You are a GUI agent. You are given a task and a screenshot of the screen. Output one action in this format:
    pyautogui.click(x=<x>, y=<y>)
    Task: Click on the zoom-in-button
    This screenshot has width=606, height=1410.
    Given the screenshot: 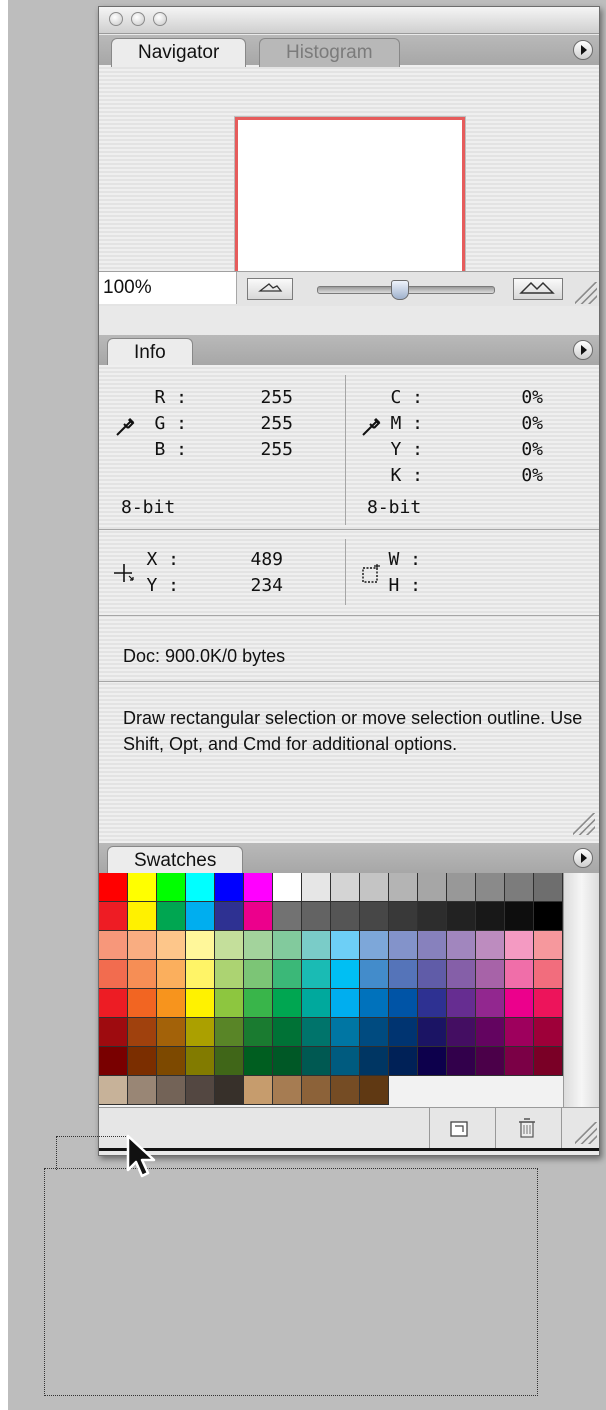 What is the action you would take?
    pyautogui.click(x=538, y=289)
    